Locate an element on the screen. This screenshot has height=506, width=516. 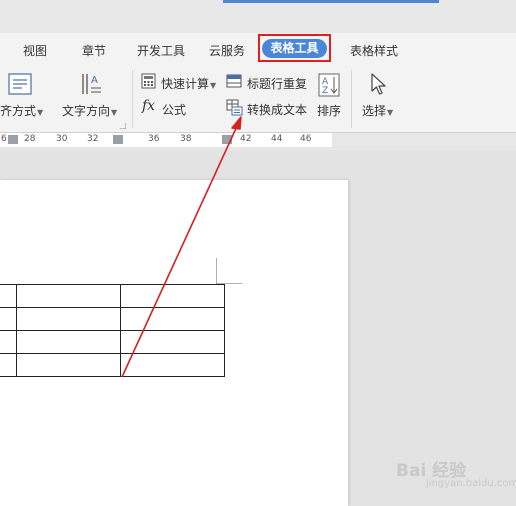
formula-button: 公式 is located at coordinates (174, 109).